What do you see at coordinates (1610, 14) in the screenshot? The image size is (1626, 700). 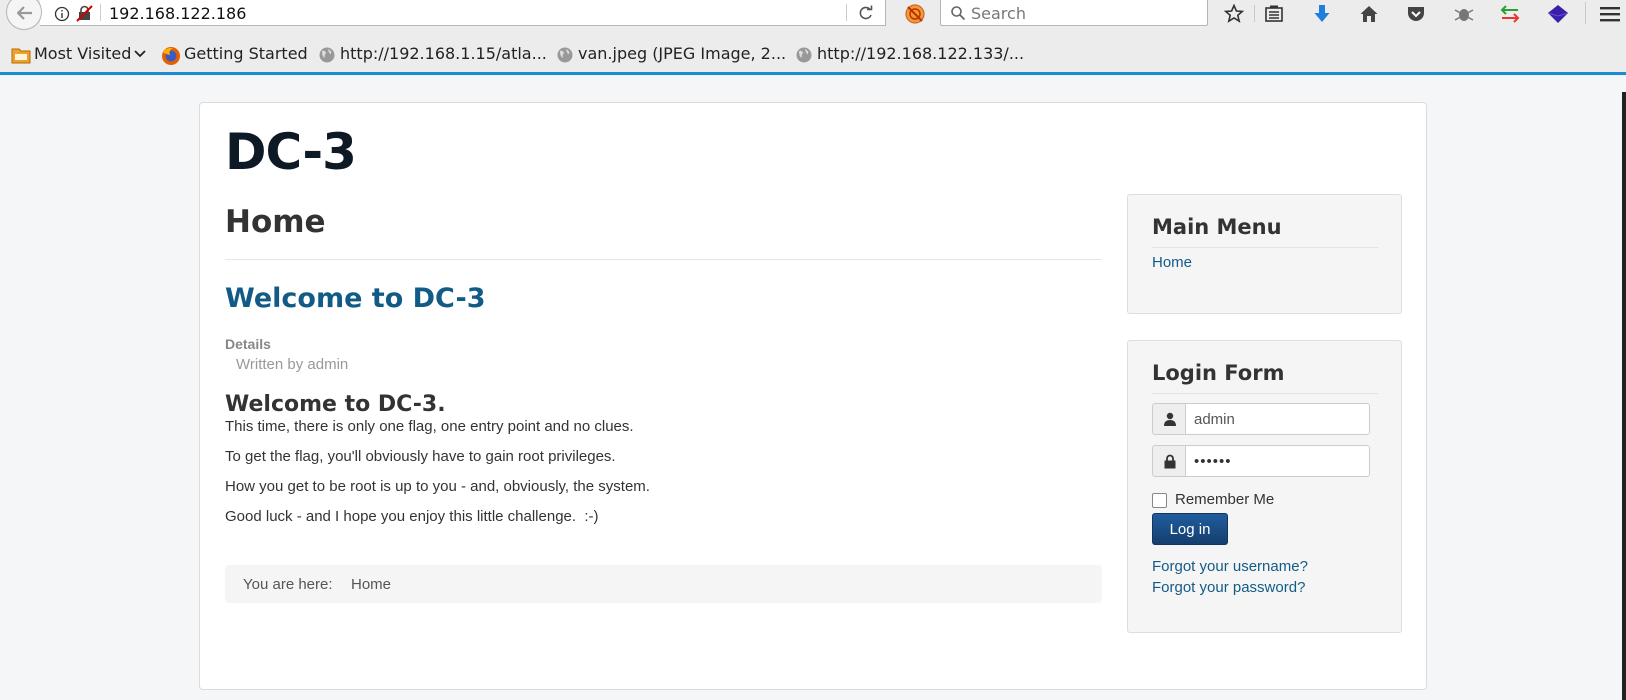 I see `hamburger-menu-icon` at bounding box center [1610, 14].